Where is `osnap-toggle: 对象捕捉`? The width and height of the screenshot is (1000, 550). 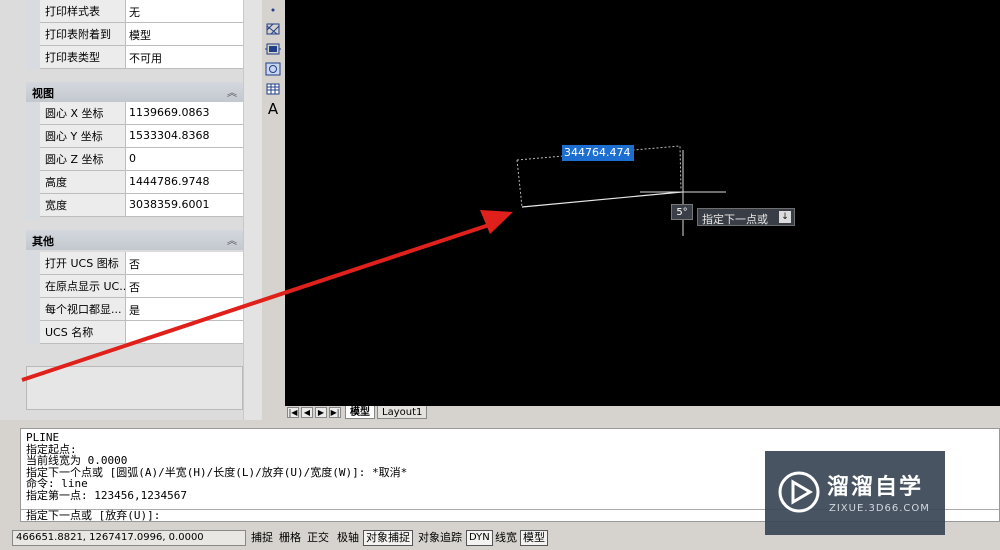 osnap-toggle: 对象捕捉 is located at coordinates (388, 538).